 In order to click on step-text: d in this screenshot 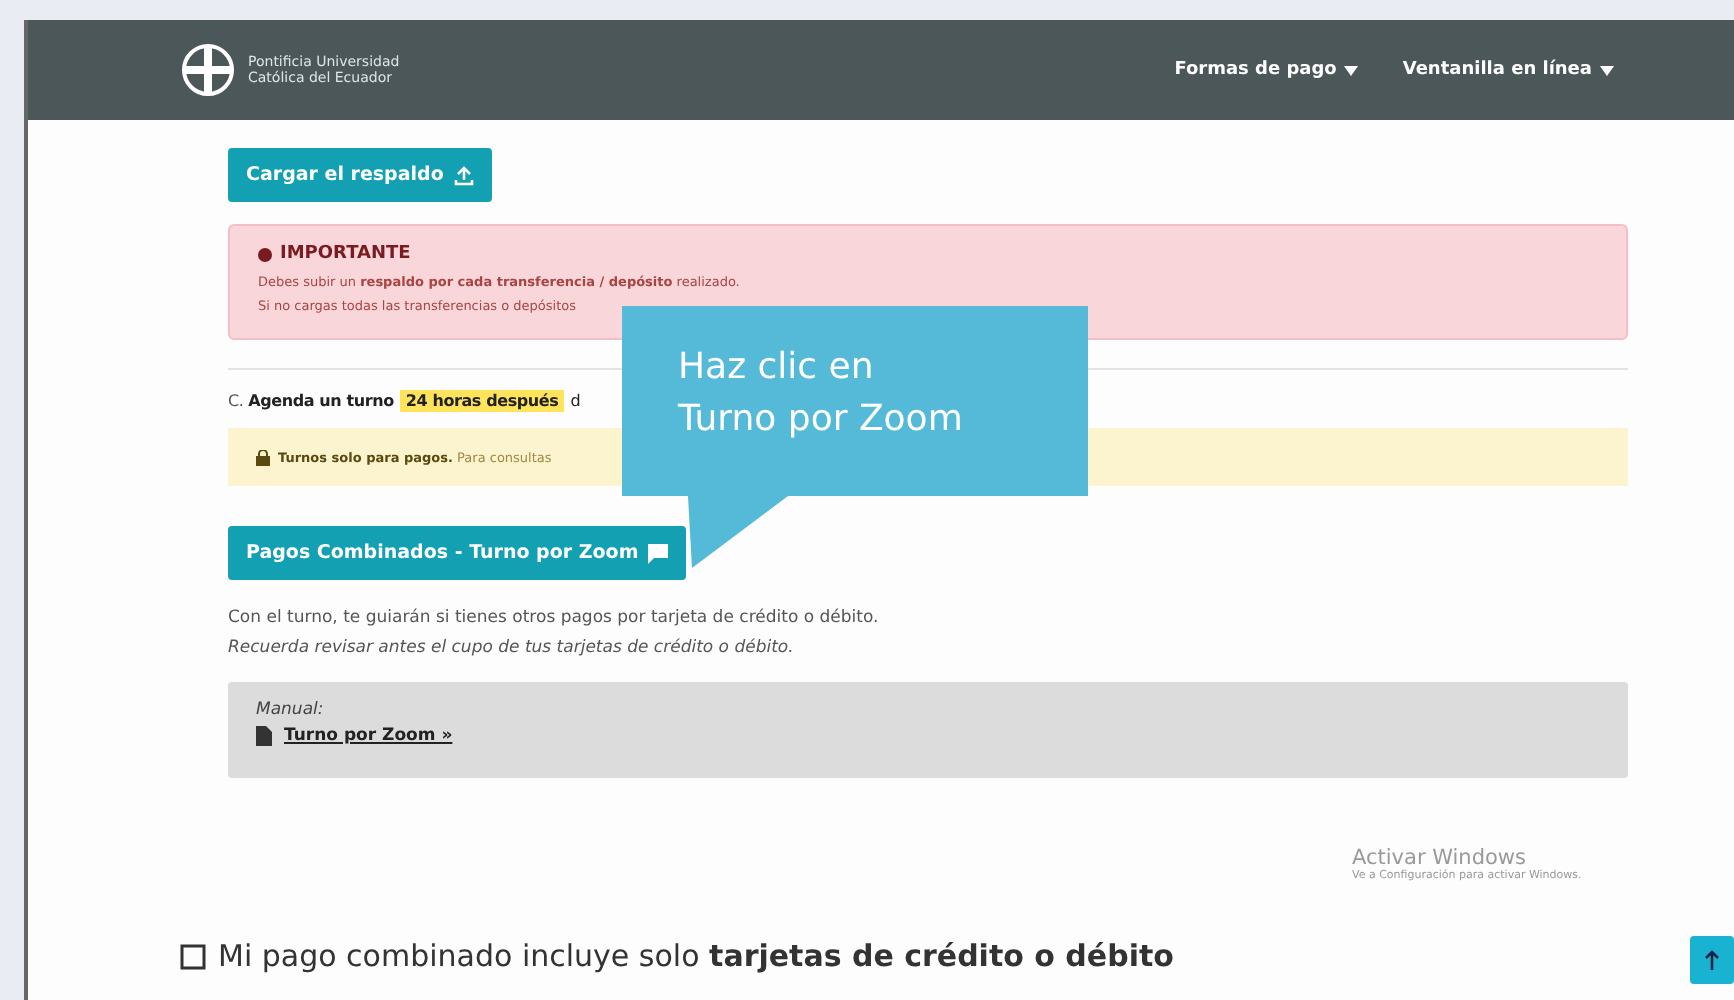, I will do `click(575, 401)`.